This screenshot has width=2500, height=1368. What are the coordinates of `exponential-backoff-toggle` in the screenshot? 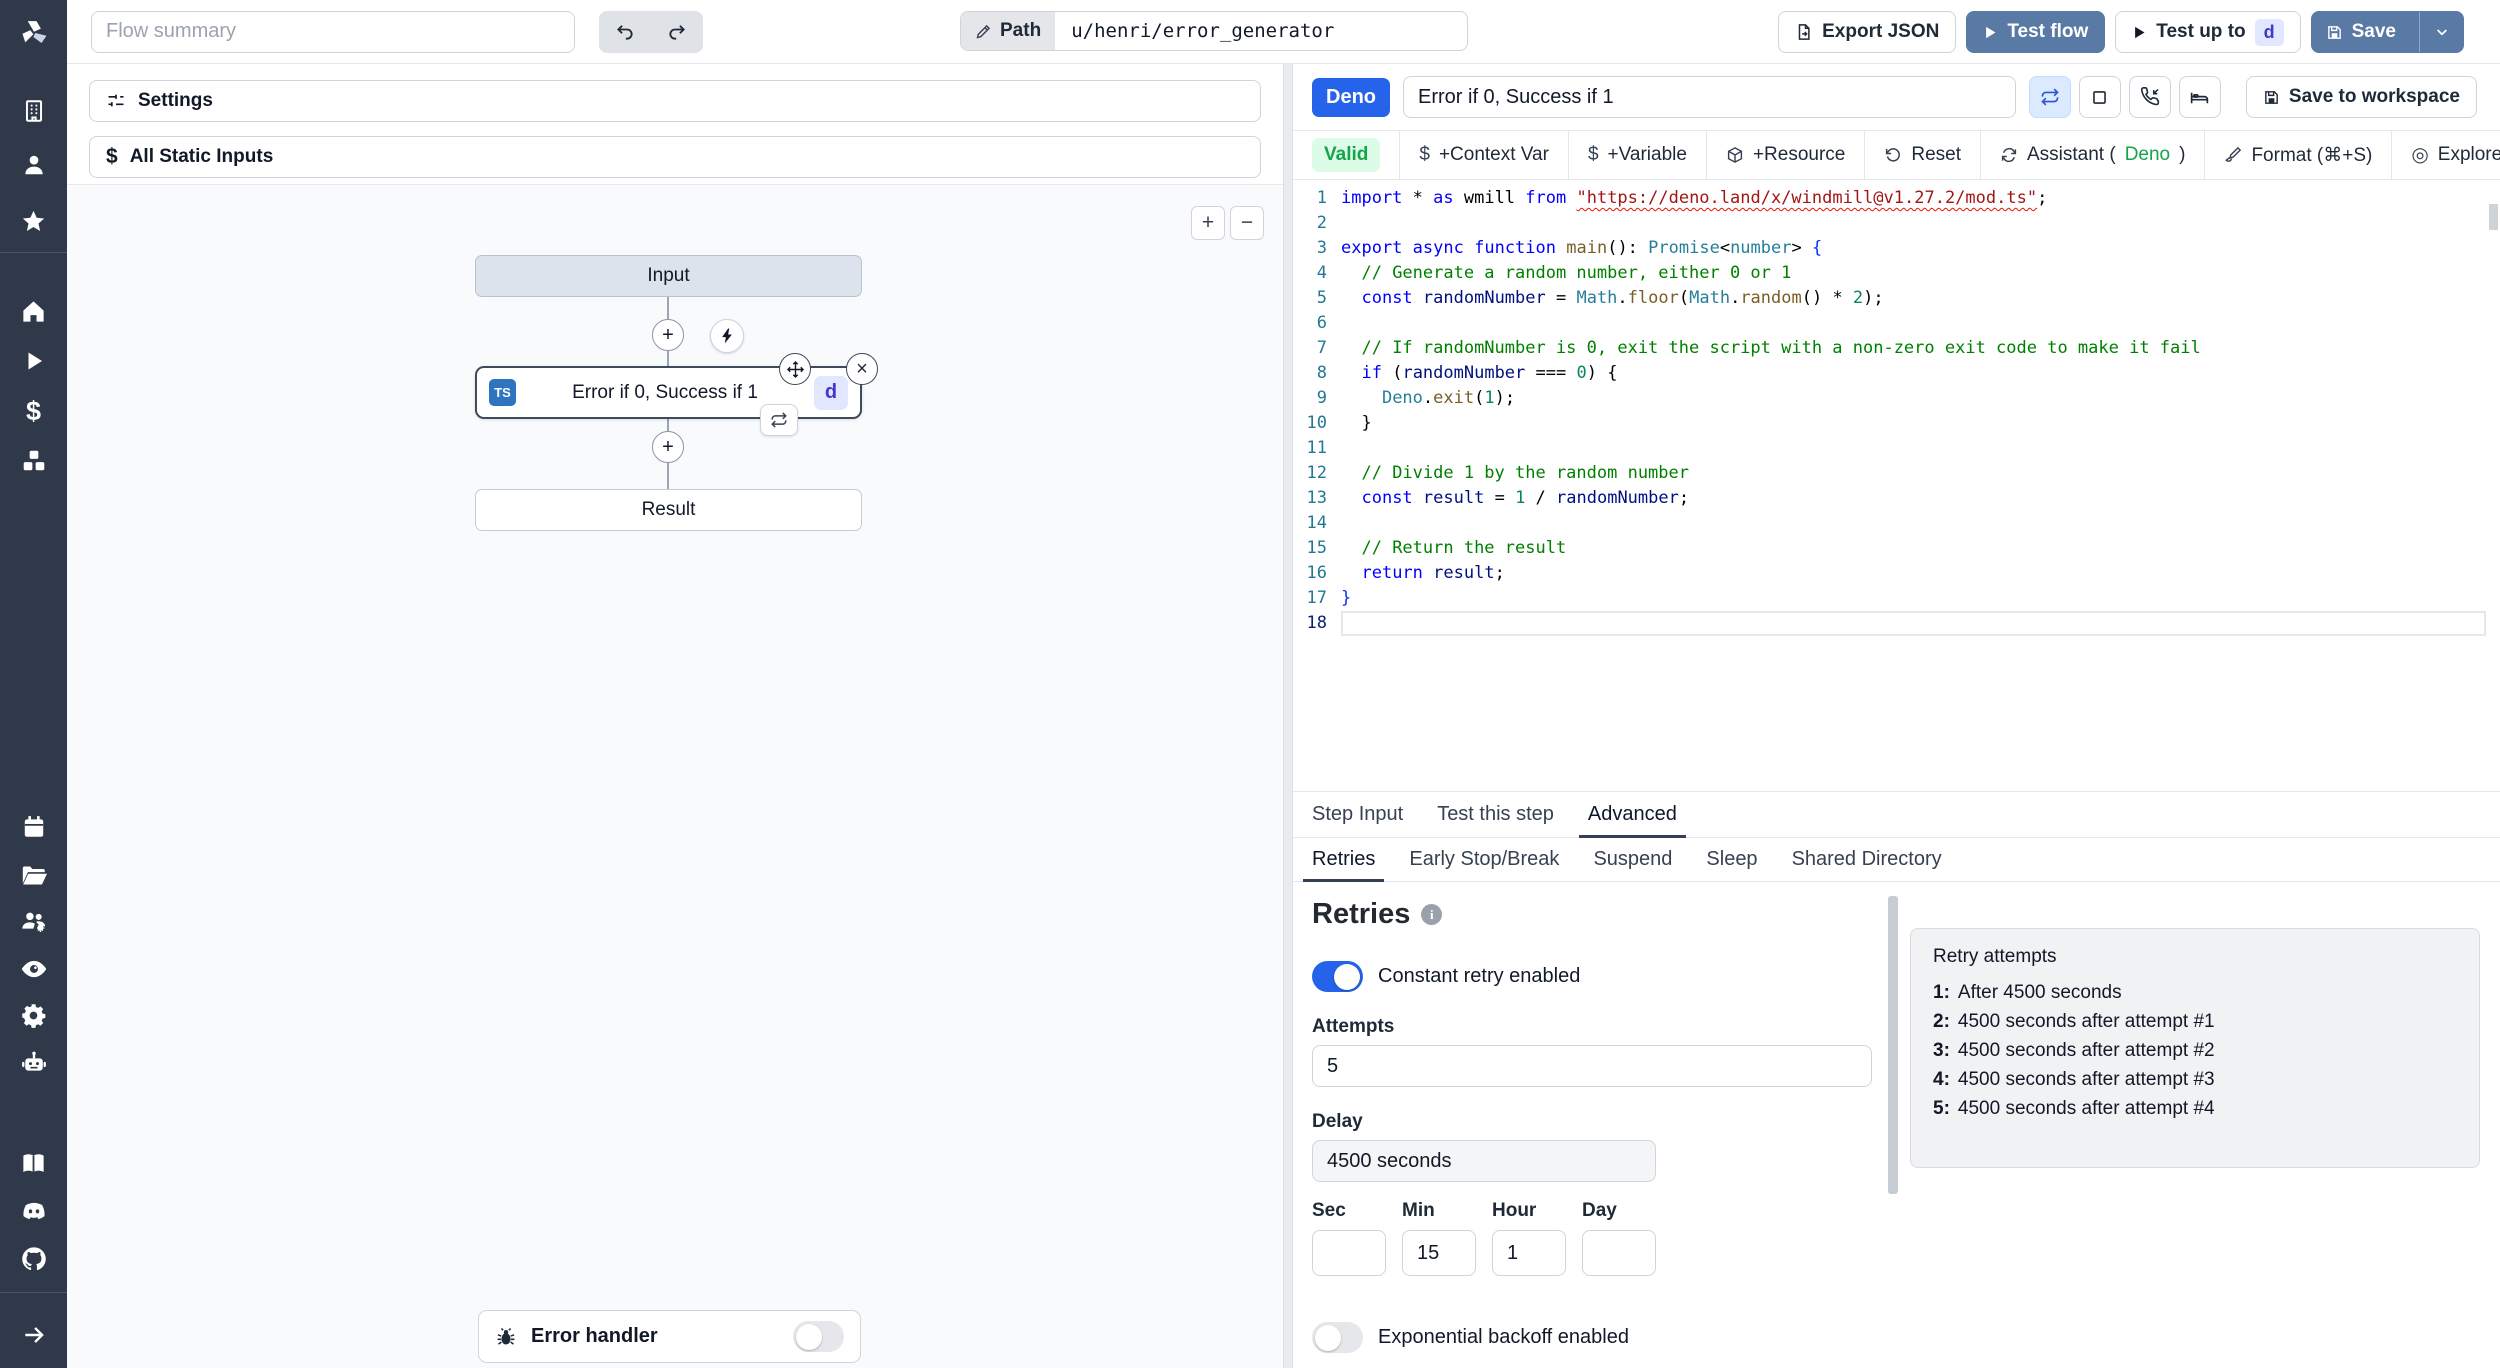 It's located at (1337, 1337).